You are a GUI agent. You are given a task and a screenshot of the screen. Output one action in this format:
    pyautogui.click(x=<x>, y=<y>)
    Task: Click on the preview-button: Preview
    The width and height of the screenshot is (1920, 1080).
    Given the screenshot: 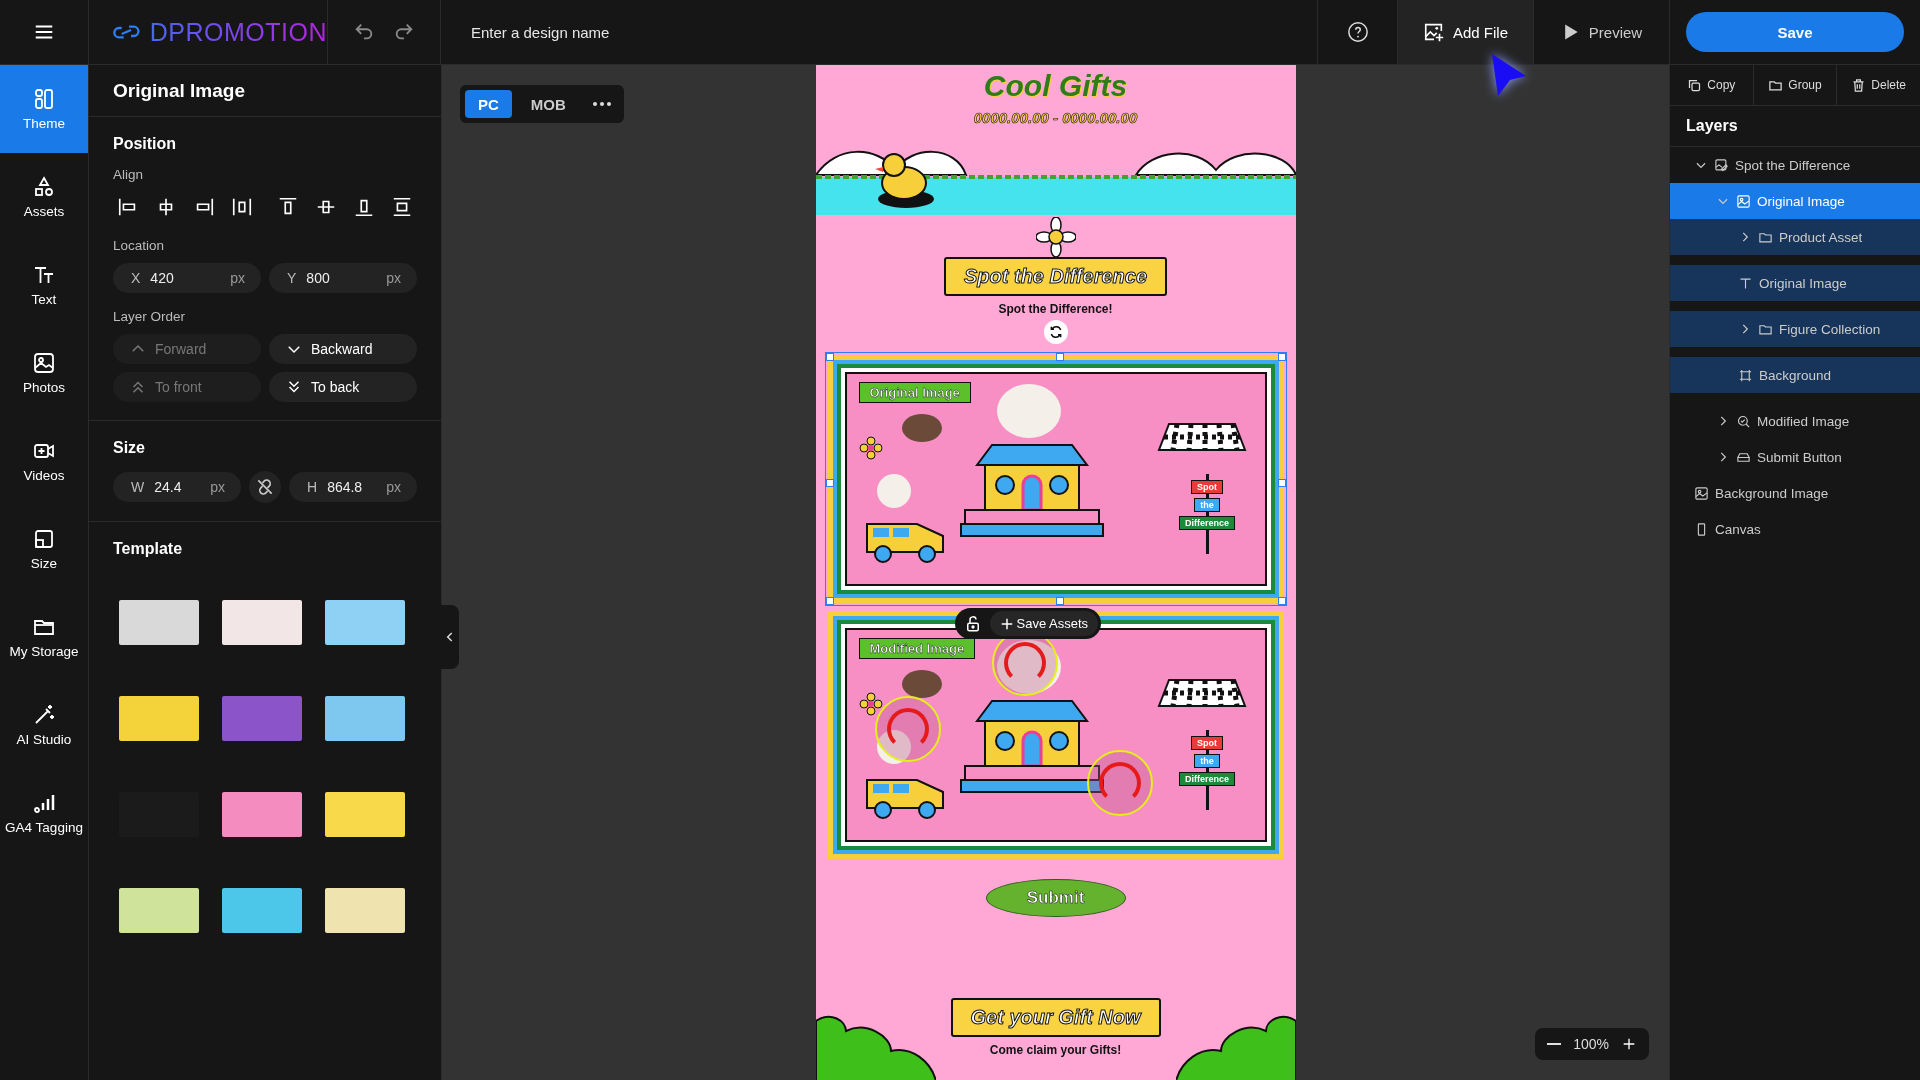 What is the action you would take?
    pyautogui.click(x=1601, y=32)
    